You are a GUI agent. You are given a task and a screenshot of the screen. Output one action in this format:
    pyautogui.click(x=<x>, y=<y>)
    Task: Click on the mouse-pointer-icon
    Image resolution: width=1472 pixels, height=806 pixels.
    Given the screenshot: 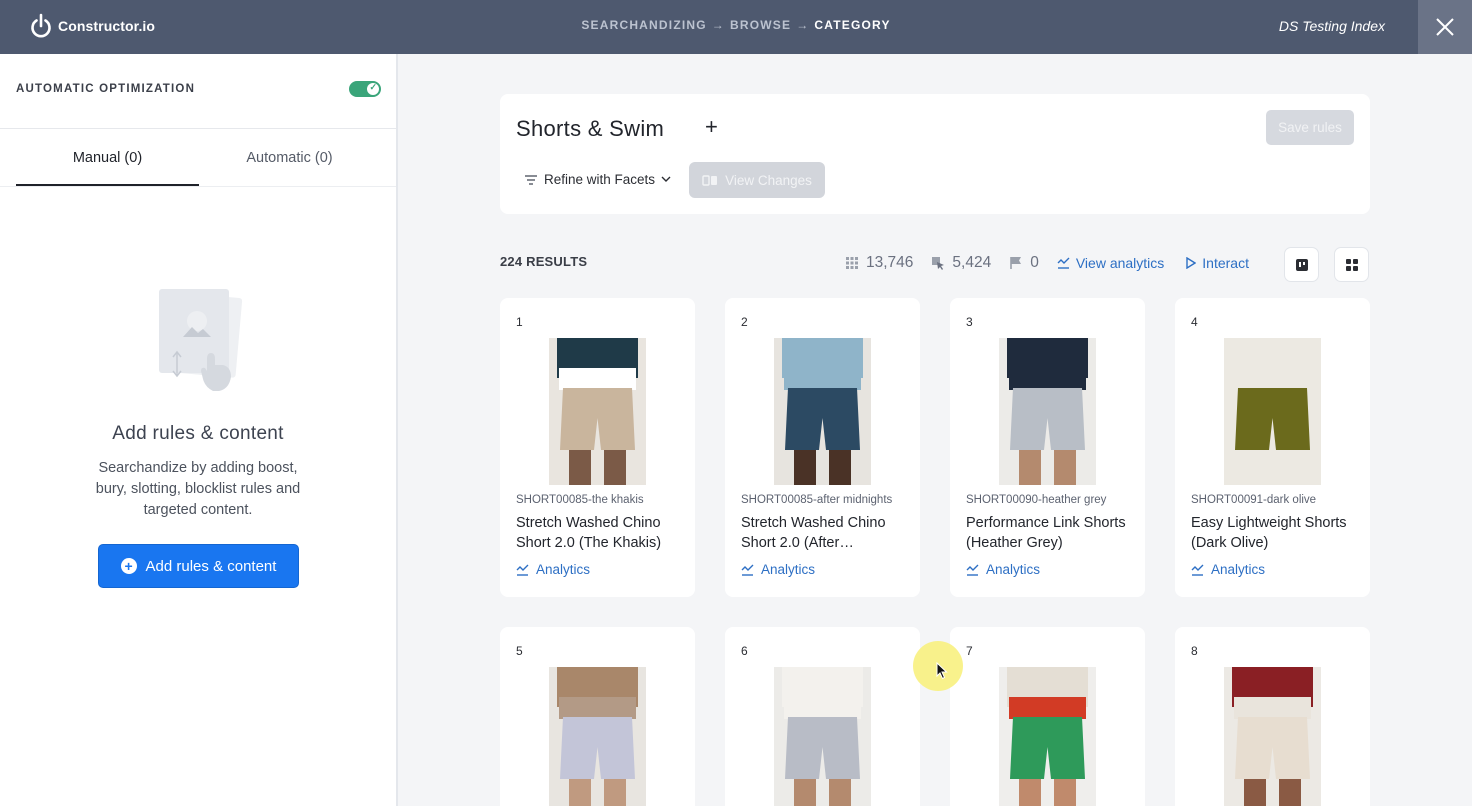 What is the action you would take?
    pyautogui.click(x=942, y=671)
    